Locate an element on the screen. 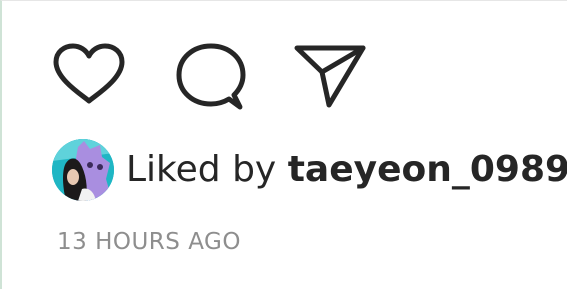  avatar is located at coordinates (83, 170).